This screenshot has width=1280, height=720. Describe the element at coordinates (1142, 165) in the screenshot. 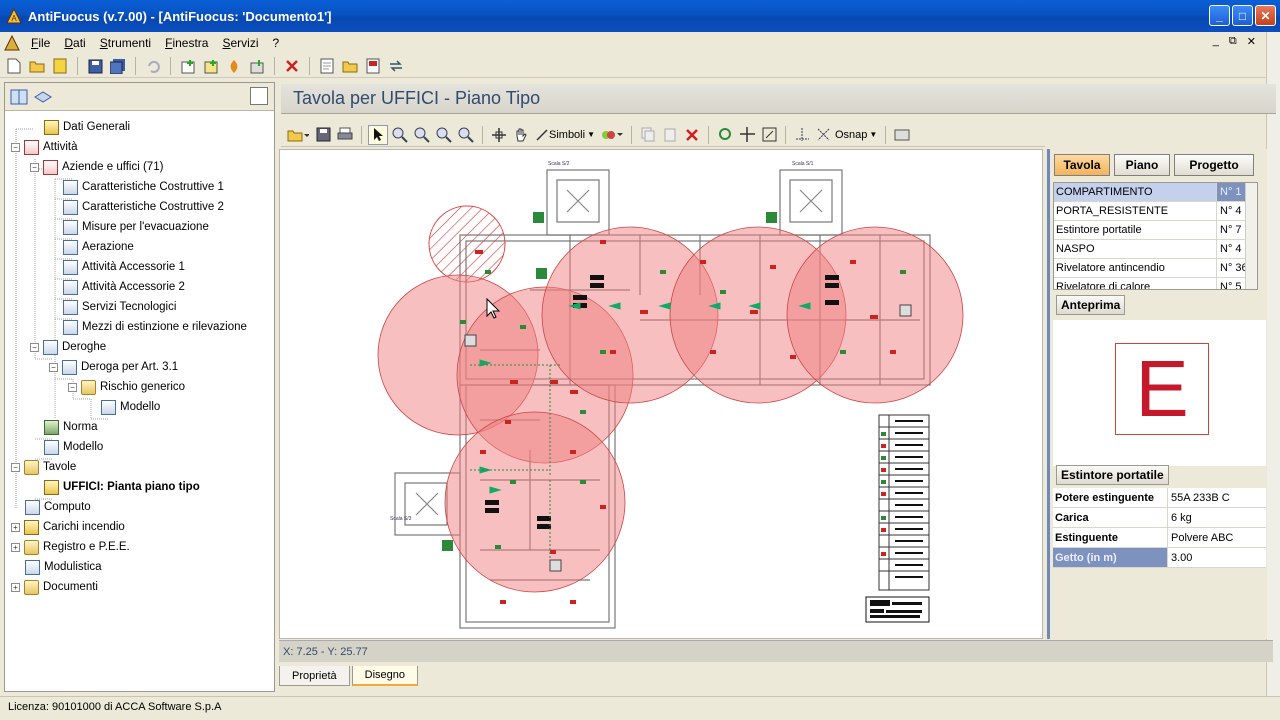

I see `tab-piano: Piano` at that location.